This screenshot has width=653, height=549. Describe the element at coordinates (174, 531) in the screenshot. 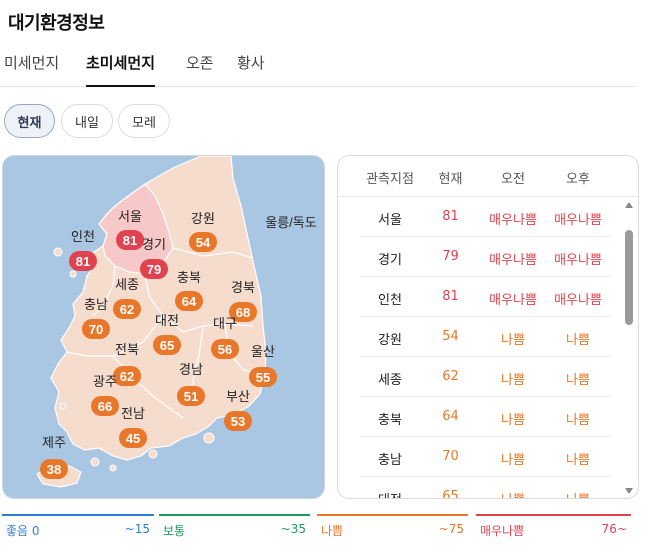

I see `legend-label: 보통` at that location.